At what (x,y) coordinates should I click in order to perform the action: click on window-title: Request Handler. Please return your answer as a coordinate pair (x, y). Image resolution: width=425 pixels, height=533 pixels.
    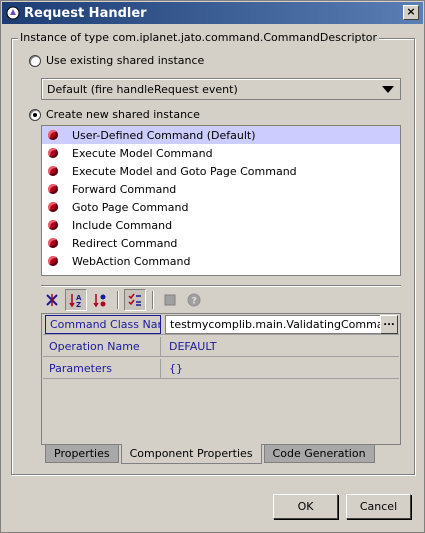
    Looking at the image, I should click on (85, 13).